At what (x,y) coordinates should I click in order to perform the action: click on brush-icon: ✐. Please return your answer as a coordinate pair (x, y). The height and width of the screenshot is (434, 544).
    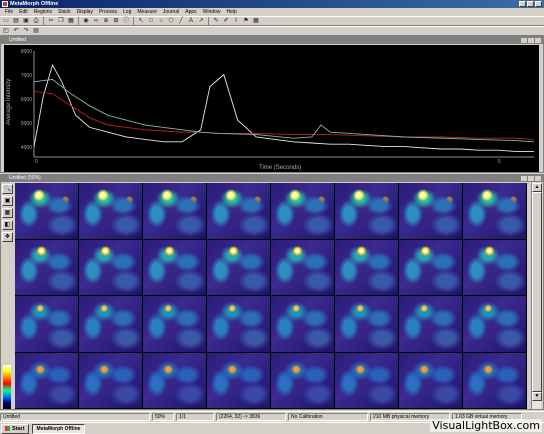
    Looking at the image, I should click on (226, 21).